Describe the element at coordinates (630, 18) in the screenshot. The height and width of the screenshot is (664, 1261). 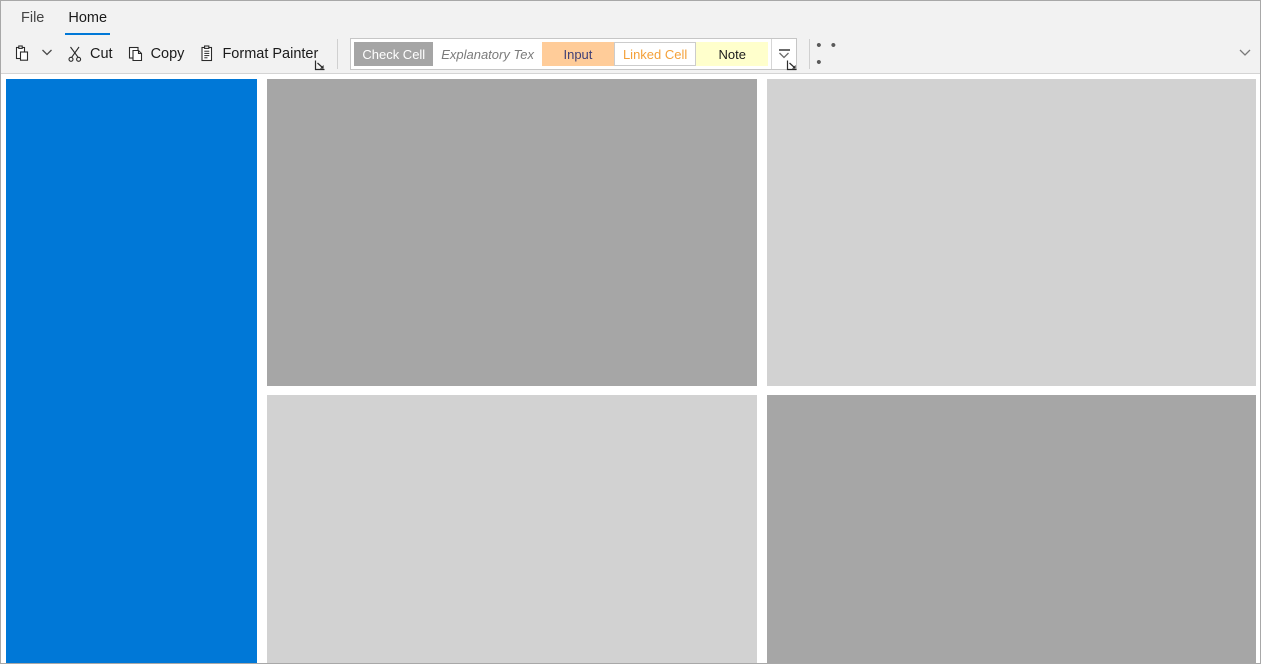
I see `ribbon-tab-strip: File Home` at that location.